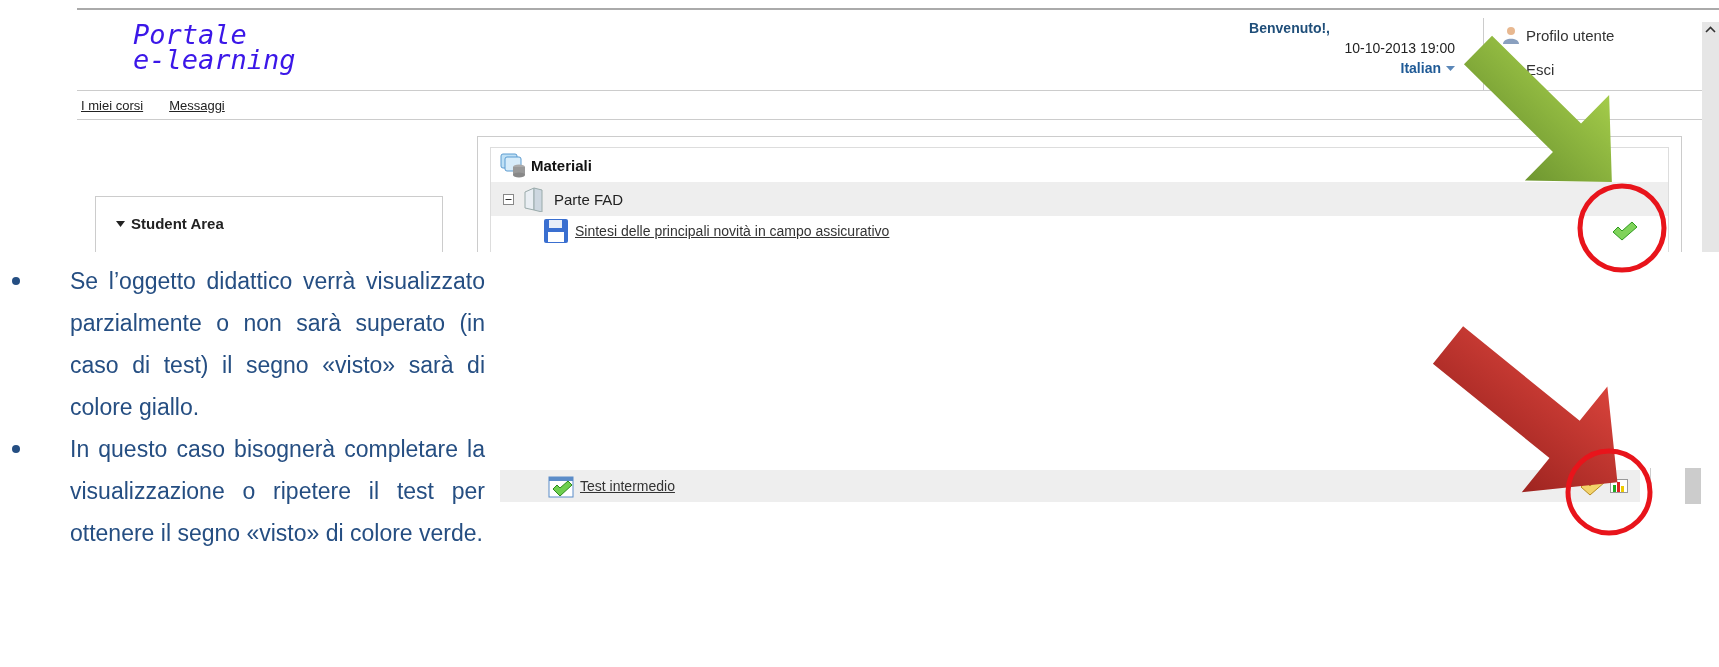 The image size is (1719, 667). What do you see at coordinates (1710, 137) in the screenshot?
I see `scrollbar` at bounding box center [1710, 137].